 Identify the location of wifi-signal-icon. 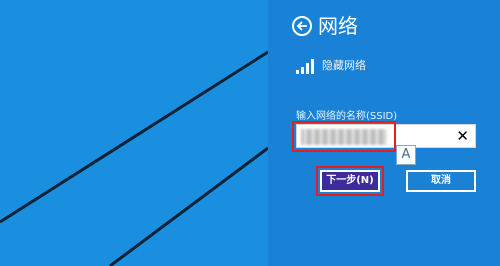
(305, 66).